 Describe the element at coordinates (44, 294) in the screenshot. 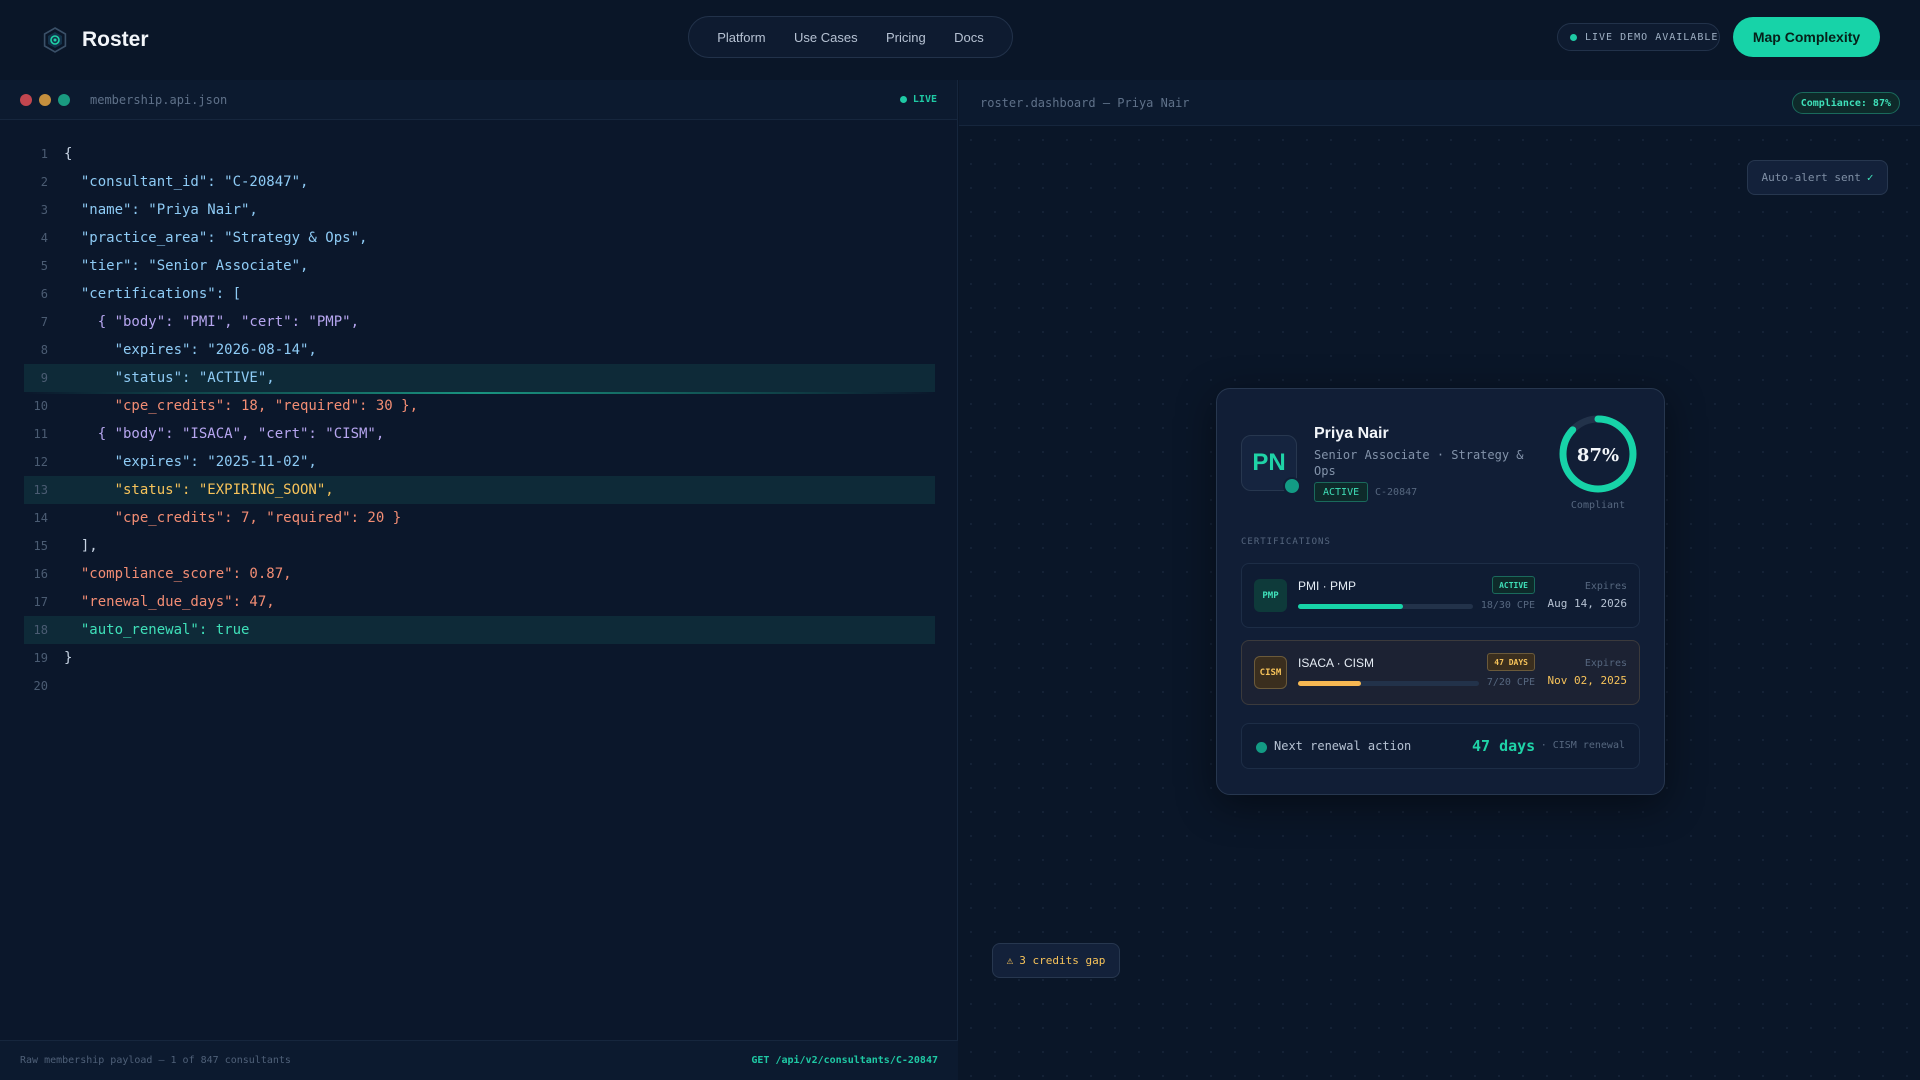

I see `line-number: 6` at that location.